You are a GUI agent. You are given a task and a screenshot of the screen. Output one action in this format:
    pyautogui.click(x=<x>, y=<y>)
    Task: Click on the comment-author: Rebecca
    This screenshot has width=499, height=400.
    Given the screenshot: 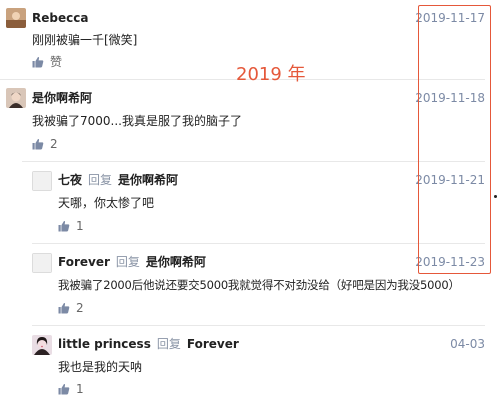 What is the action you would take?
    pyautogui.click(x=60, y=18)
    